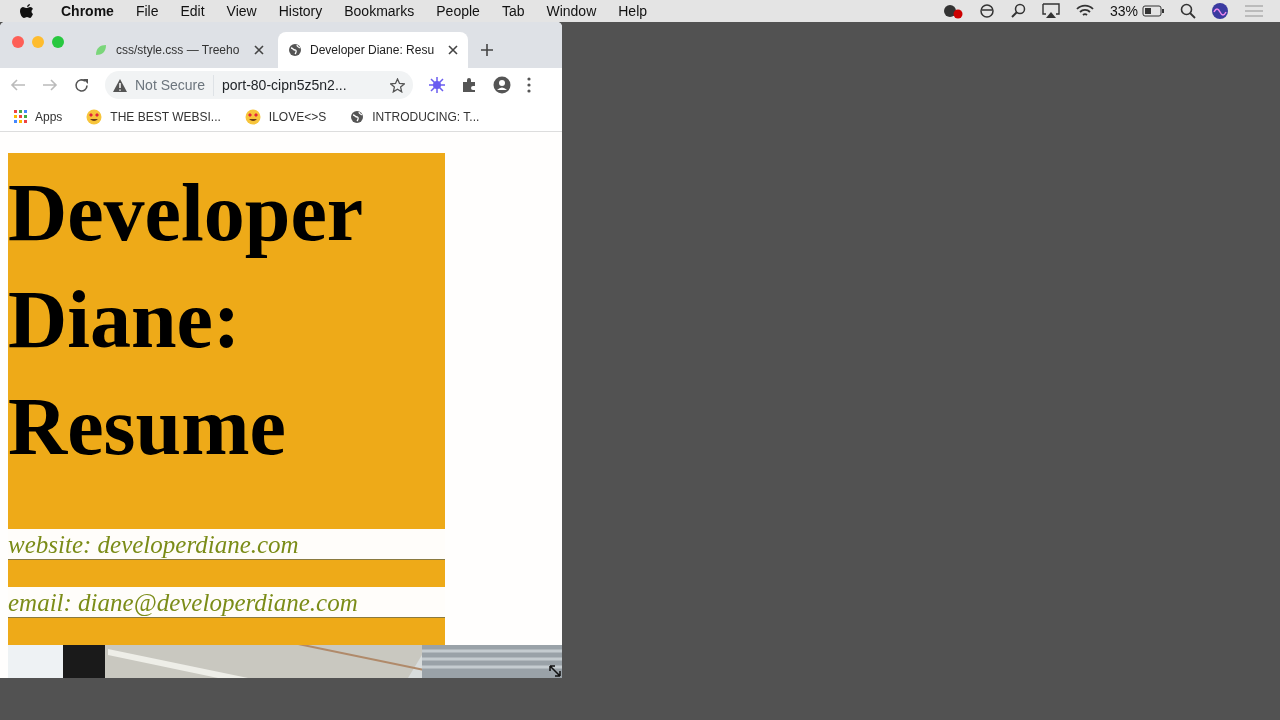  What do you see at coordinates (1084, 11) in the screenshot?
I see `wifi-icon` at bounding box center [1084, 11].